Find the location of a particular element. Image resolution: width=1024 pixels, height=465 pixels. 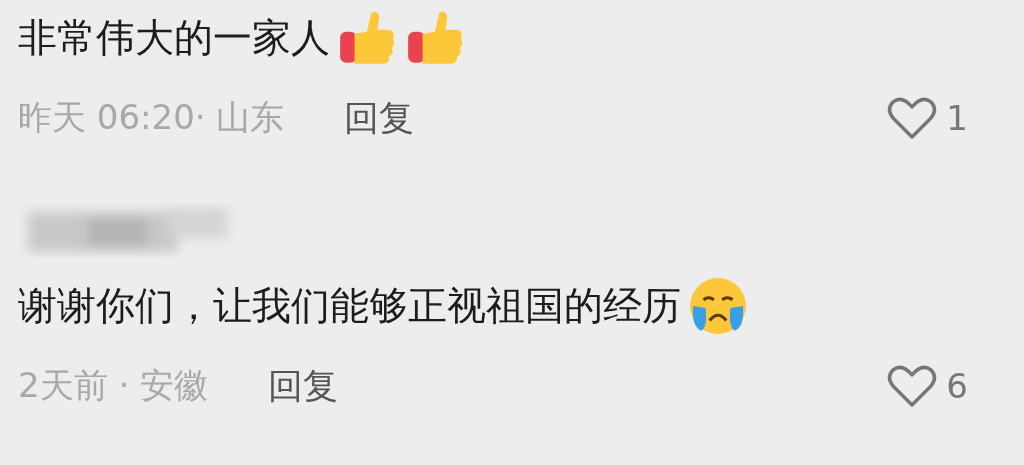

comment-meta: 2天前 · 安徽 is located at coordinates (113, 385).